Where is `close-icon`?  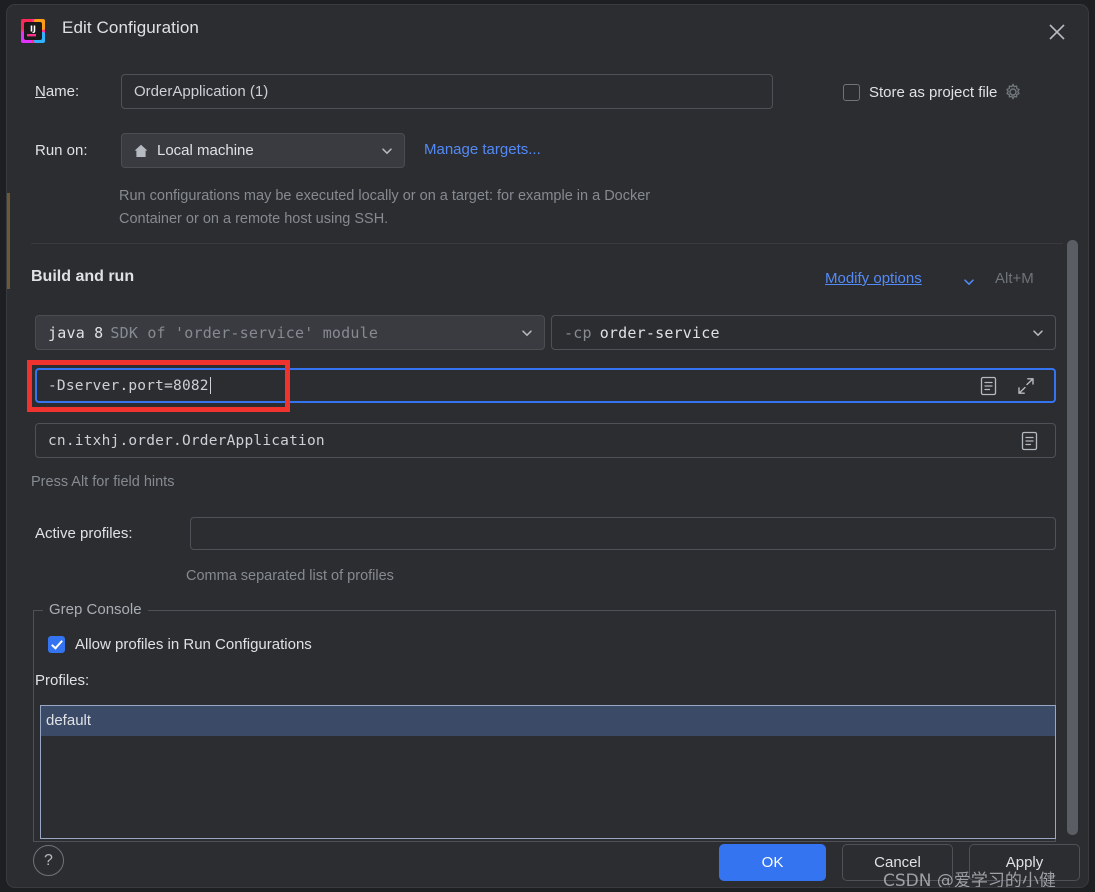 close-icon is located at coordinates (1057, 32).